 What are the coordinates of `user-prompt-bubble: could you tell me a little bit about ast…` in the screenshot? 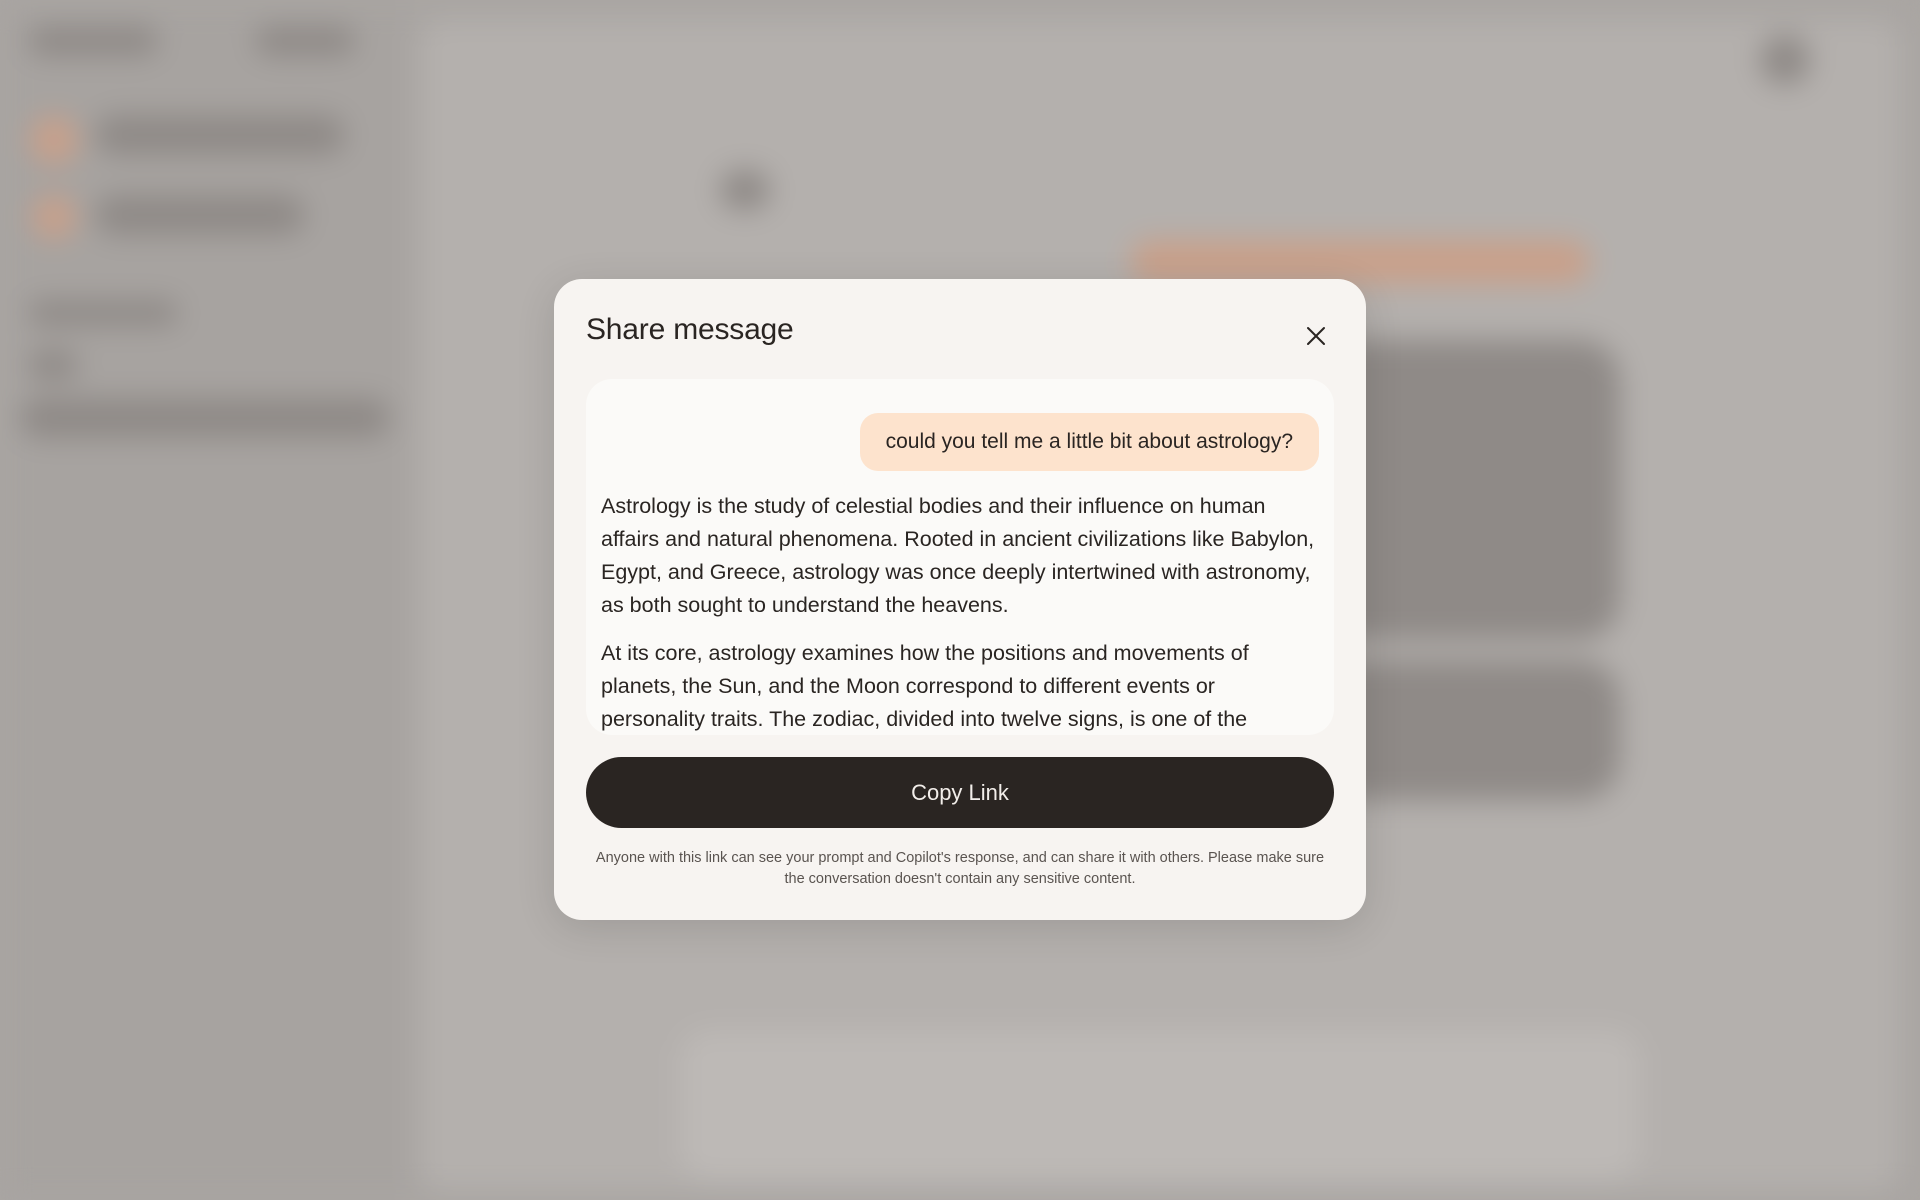 It's located at (1089, 442).